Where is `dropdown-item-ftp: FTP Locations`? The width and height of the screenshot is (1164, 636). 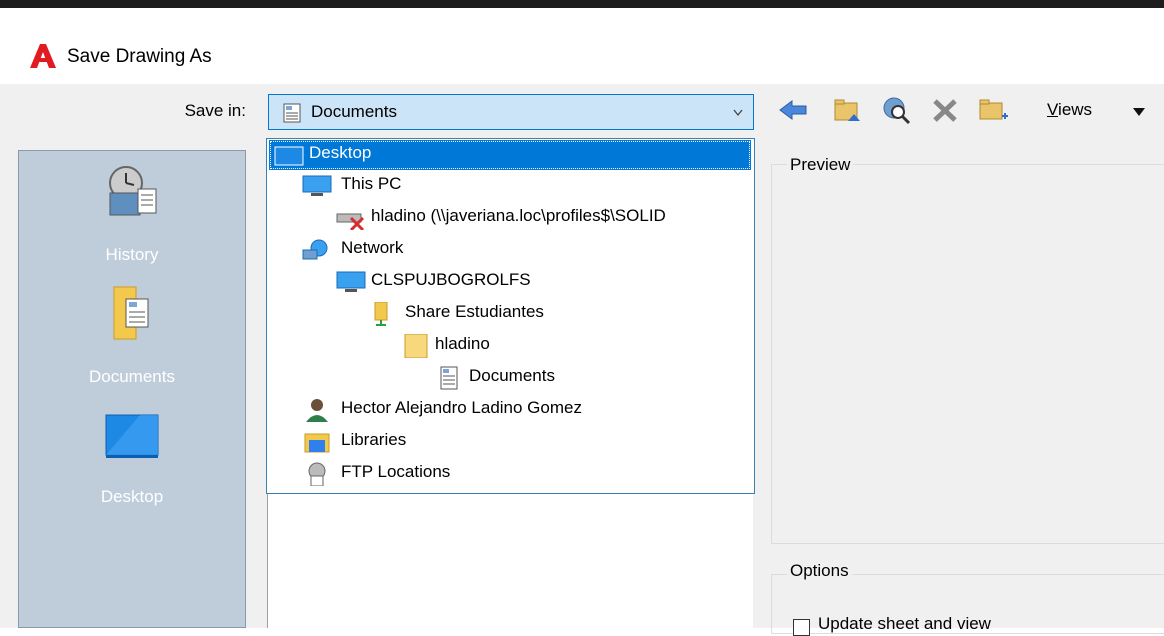 dropdown-item-ftp: FTP Locations is located at coordinates (521, 474).